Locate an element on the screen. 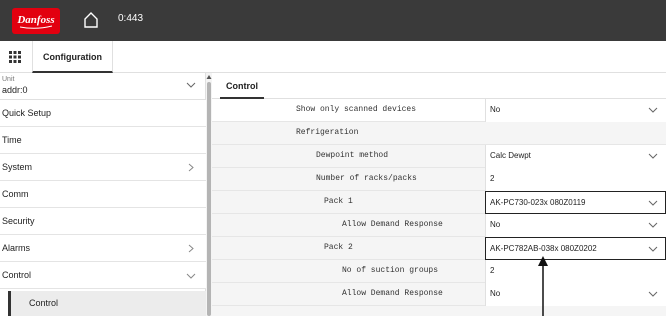 This screenshot has height=316, width=666. sidebar-item-label: System is located at coordinates (17, 167).